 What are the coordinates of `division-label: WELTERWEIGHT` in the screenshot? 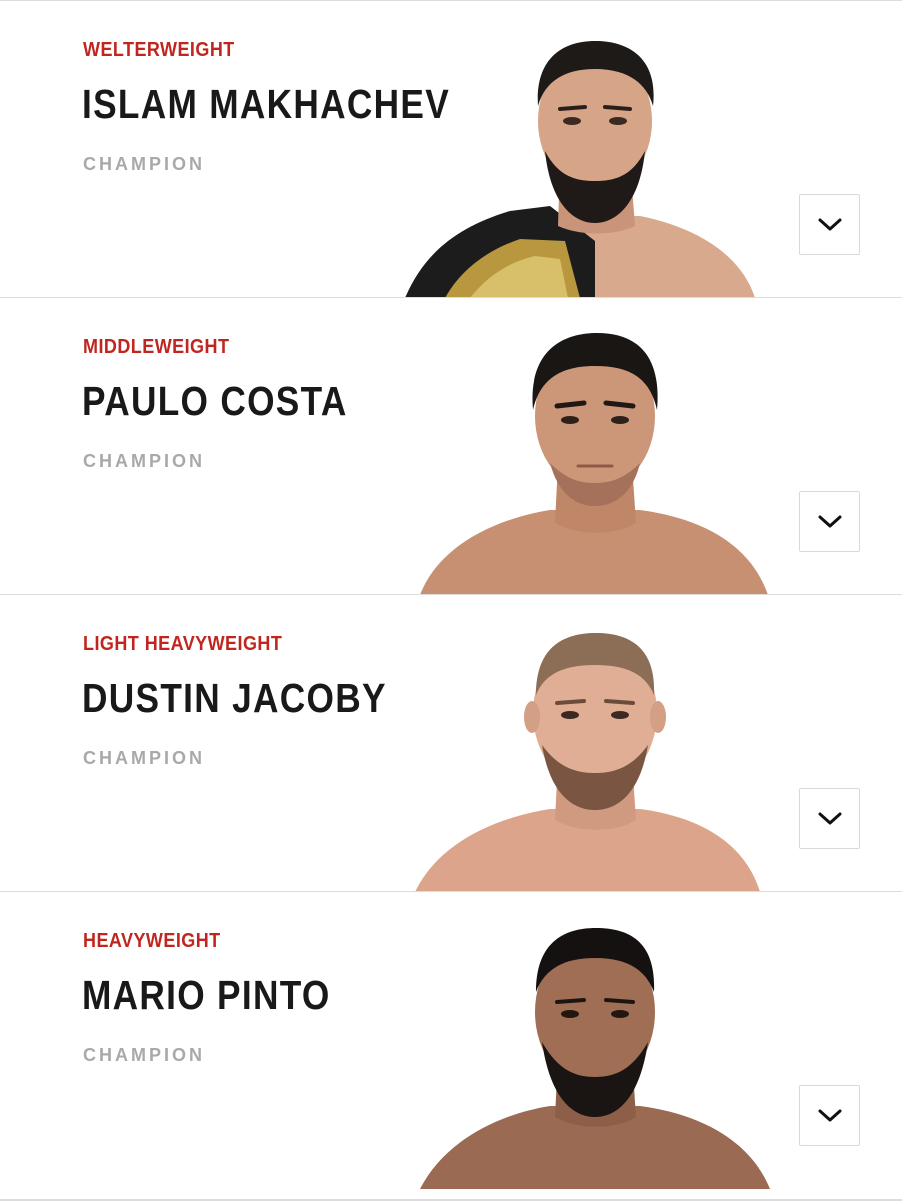 It's located at (159, 50).